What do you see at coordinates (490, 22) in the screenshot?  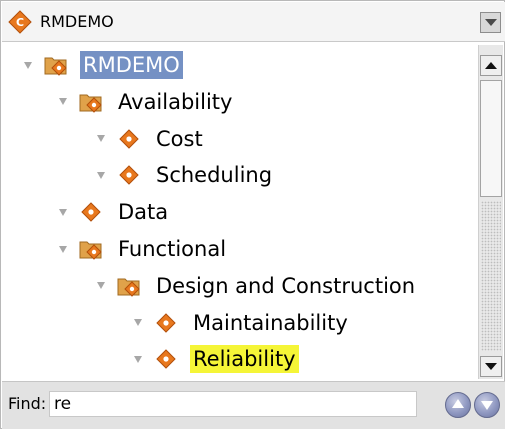 I see `dropdown-arrow-button` at bounding box center [490, 22].